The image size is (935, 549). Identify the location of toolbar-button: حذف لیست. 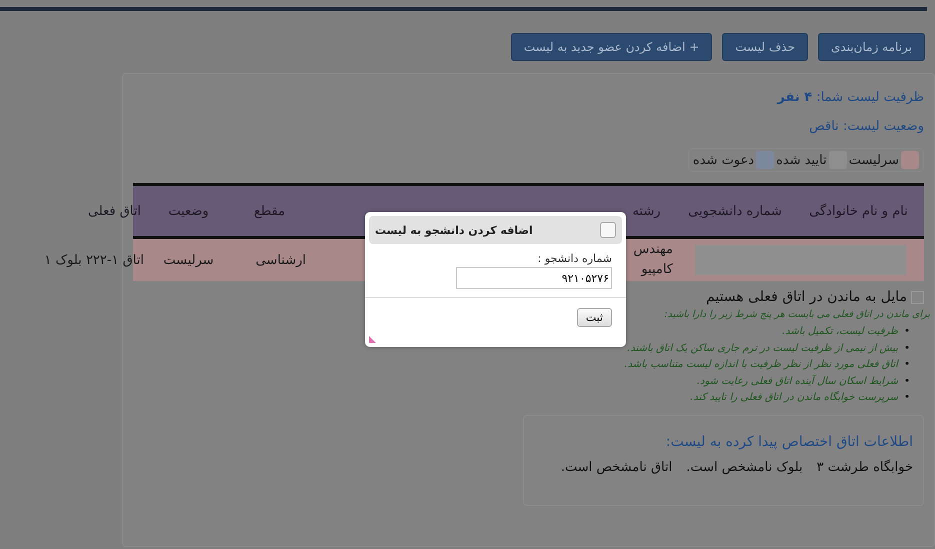
(765, 47).